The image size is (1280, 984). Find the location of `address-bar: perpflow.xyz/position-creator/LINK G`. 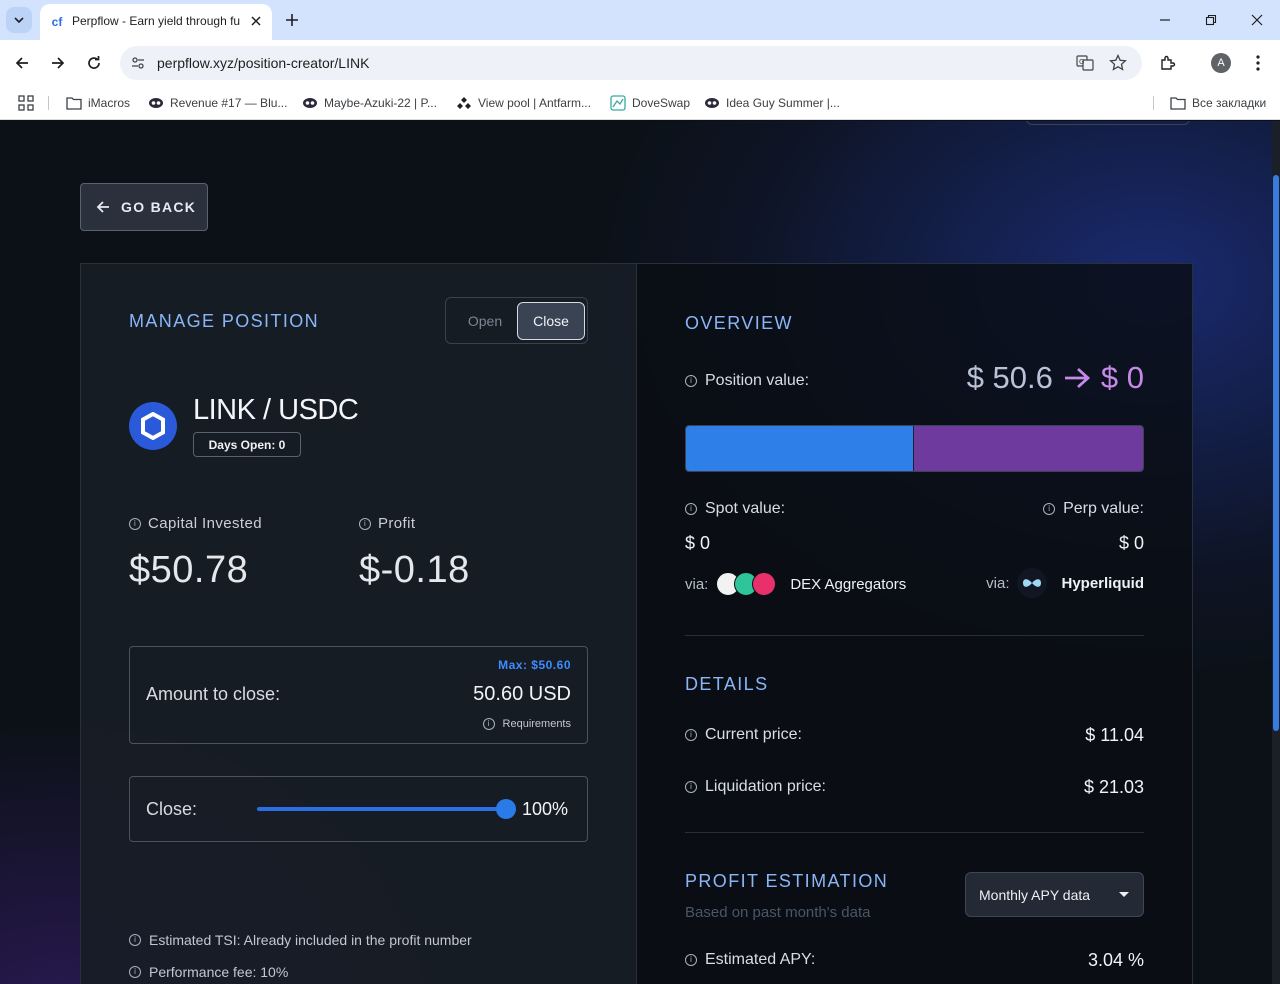

address-bar: perpflow.xyz/position-creator/LINK G is located at coordinates (631, 63).